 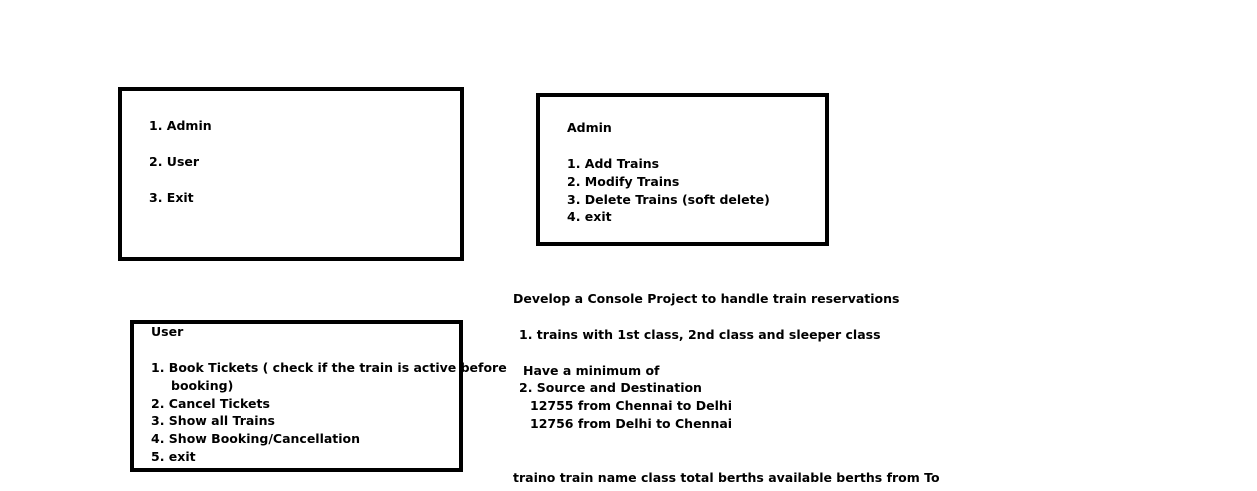 What do you see at coordinates (180, 125) in the screenshot?
I see `main-menu-item-admin: 1. Admin` at bounding box center [180, 125].